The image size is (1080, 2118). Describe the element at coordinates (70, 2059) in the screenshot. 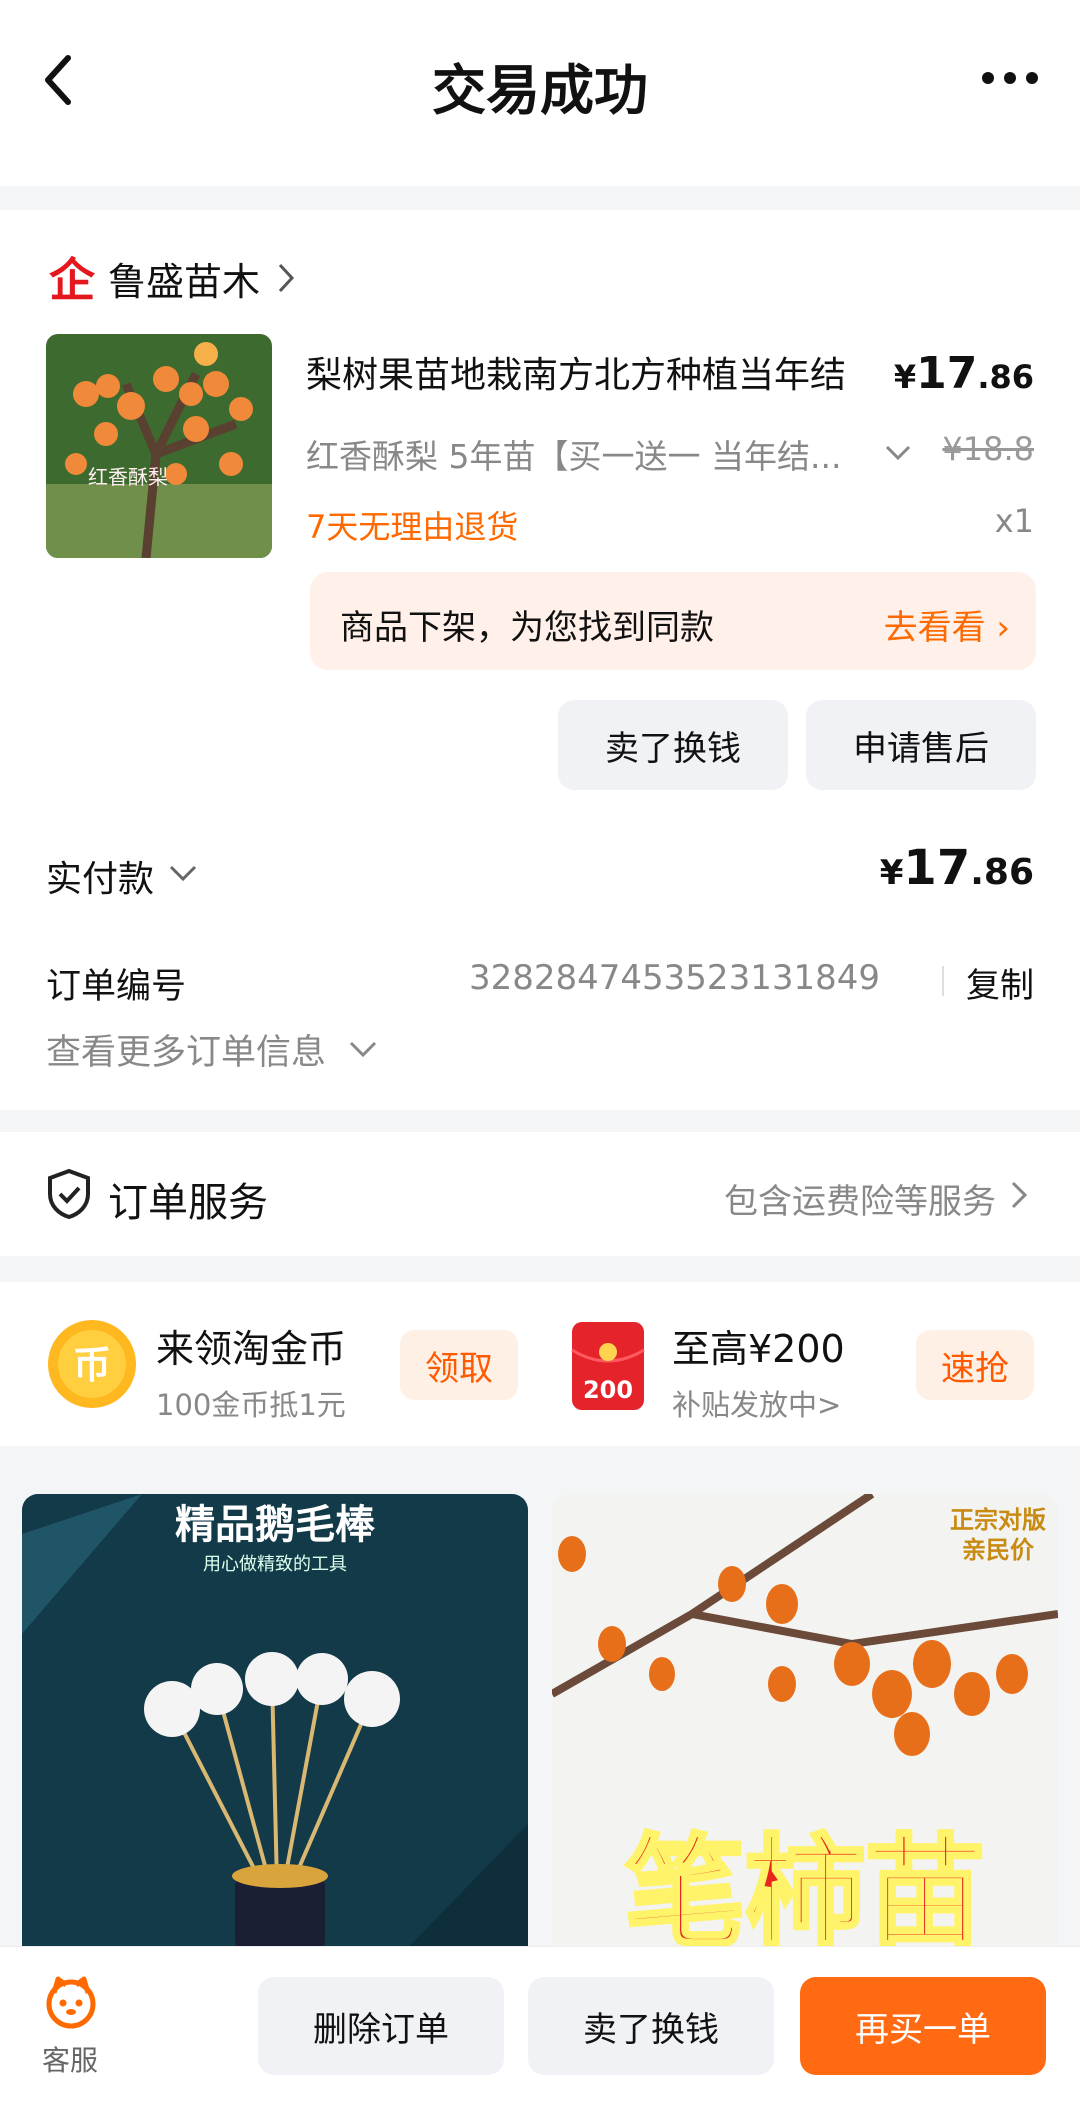

I see `customer-service-label: 客服` at that location.